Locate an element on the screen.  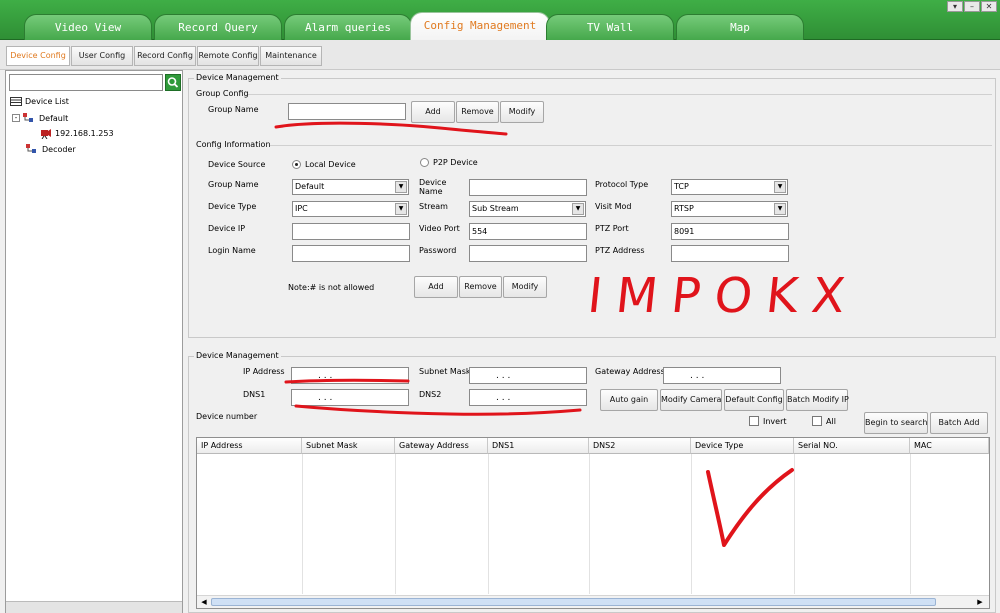
underline-ip-address is located at coordinates (347, 381).